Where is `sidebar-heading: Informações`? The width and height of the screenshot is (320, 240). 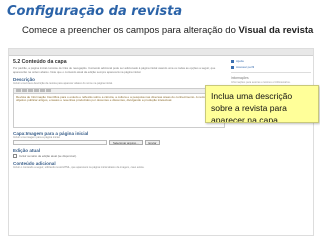 sidebar-heading: Informações is located at coordinates (240, 78).